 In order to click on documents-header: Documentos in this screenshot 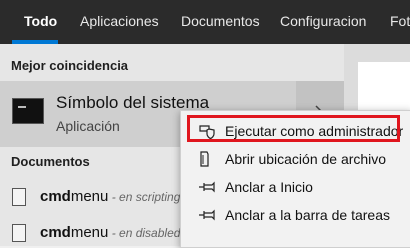, I will do `click(50, 161)`.